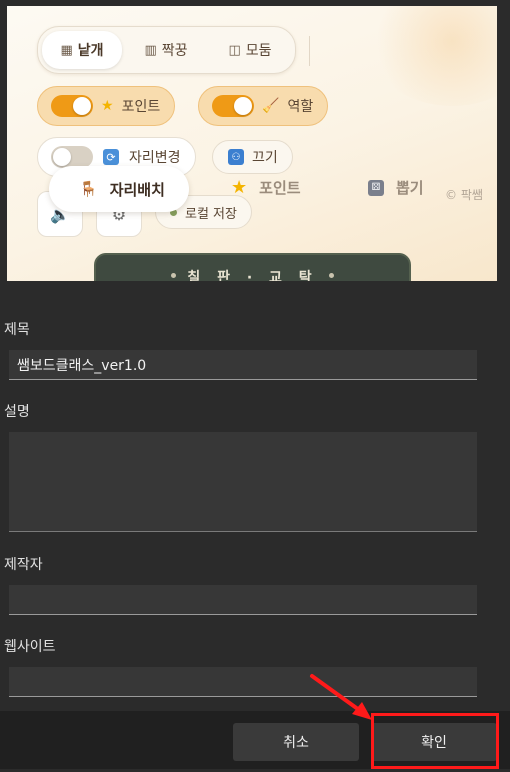 This screenshot has width=510, height=772. What do you see at coordinates (236, 157) in the screenshot?
I see `people-icon: ⚇` at bounding box center [236, 157].